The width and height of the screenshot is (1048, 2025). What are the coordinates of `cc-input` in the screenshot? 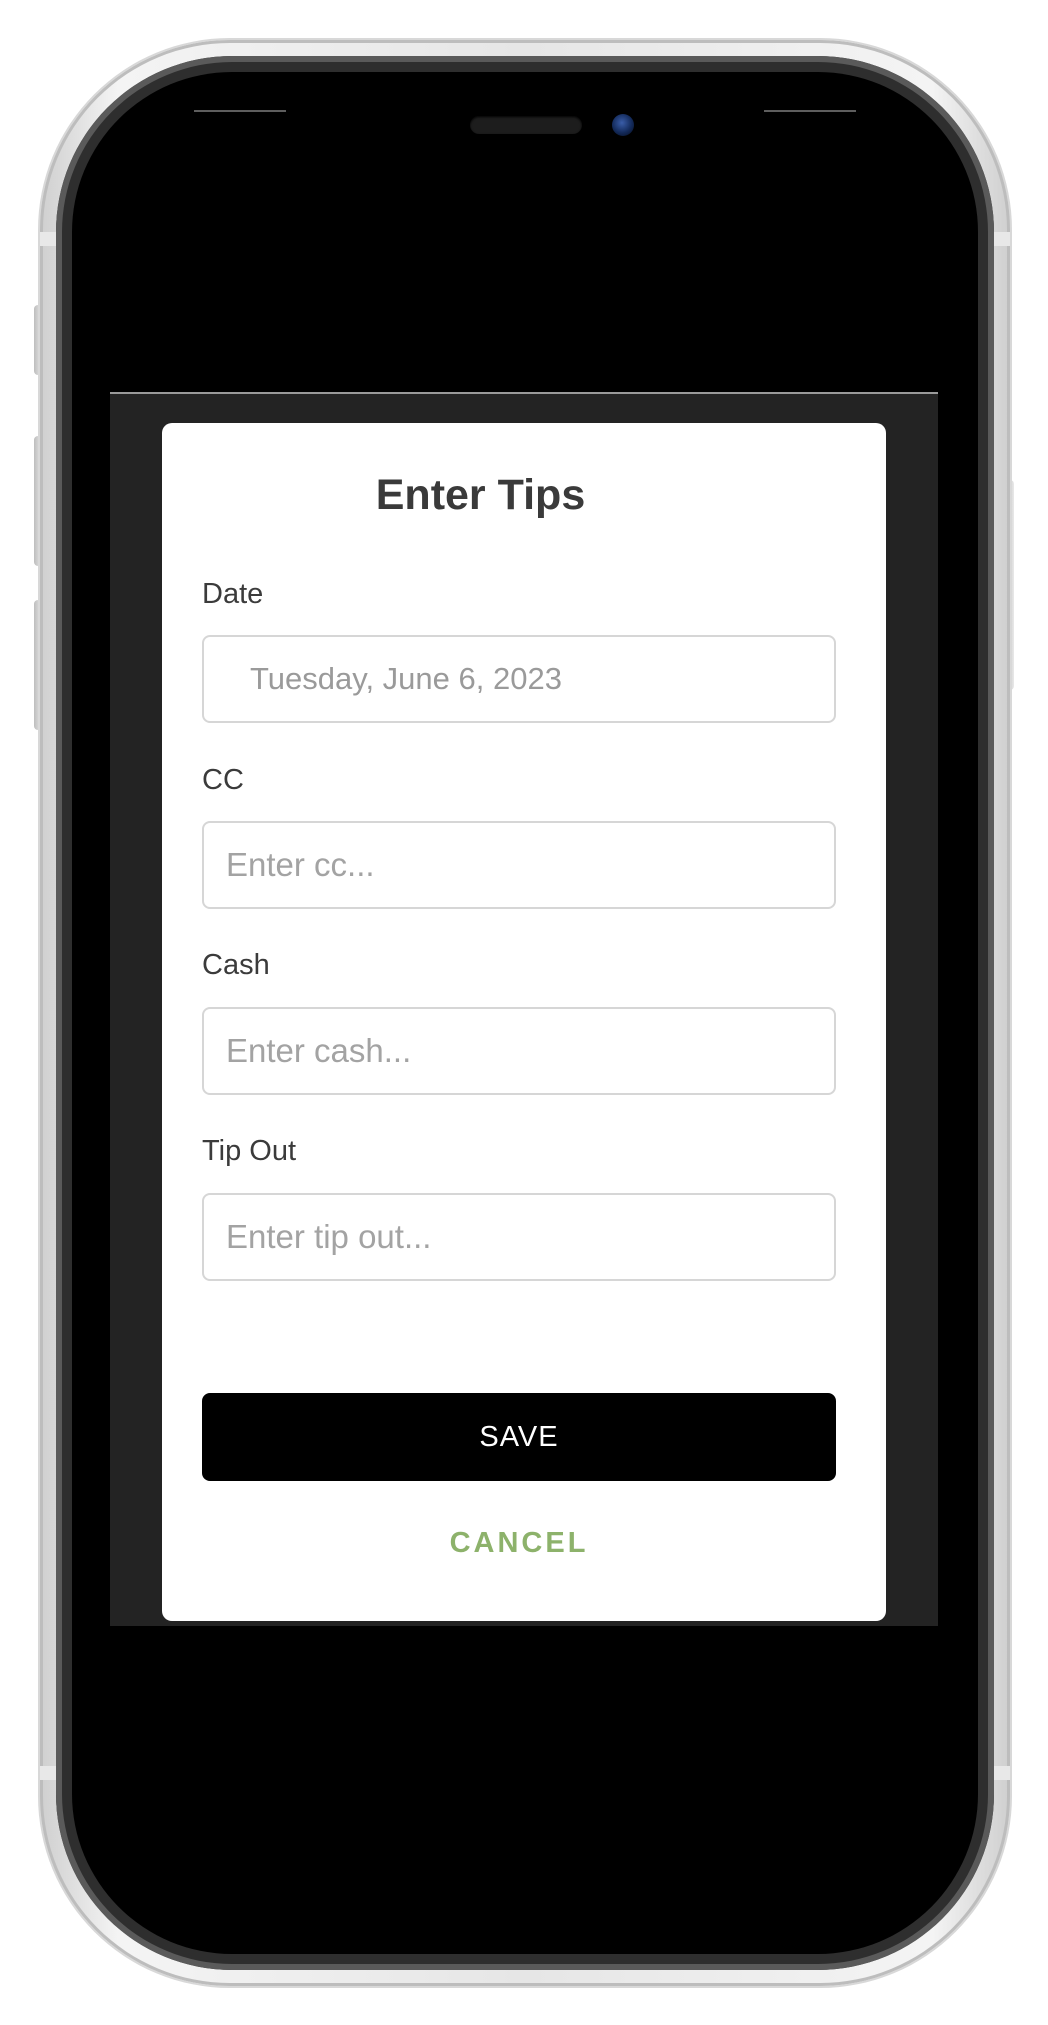 It's located at (519, 865).